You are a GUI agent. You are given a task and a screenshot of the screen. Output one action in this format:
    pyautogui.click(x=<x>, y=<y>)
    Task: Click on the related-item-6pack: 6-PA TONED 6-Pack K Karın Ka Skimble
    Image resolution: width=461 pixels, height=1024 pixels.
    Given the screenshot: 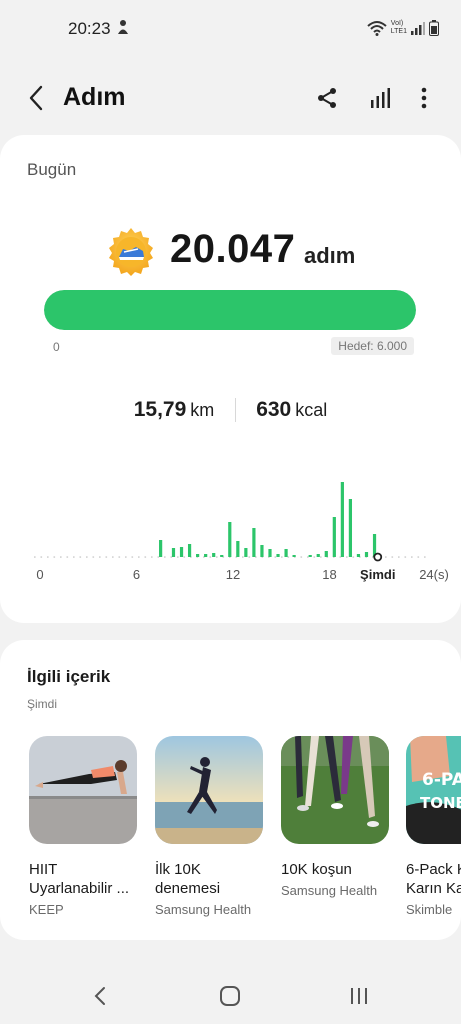 What is the action you would take?
    pyautogui.click(x=433, y=826)
    